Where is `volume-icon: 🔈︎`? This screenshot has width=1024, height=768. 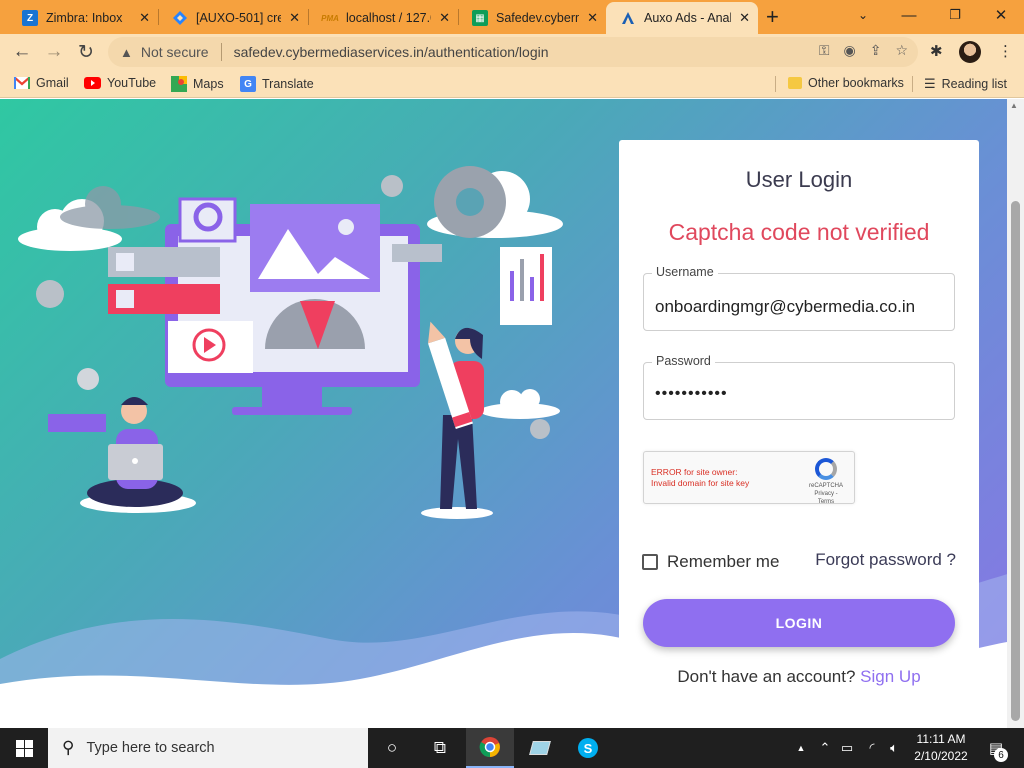 volume-icon: 🔈︎ is located at coordinates (894, 748).